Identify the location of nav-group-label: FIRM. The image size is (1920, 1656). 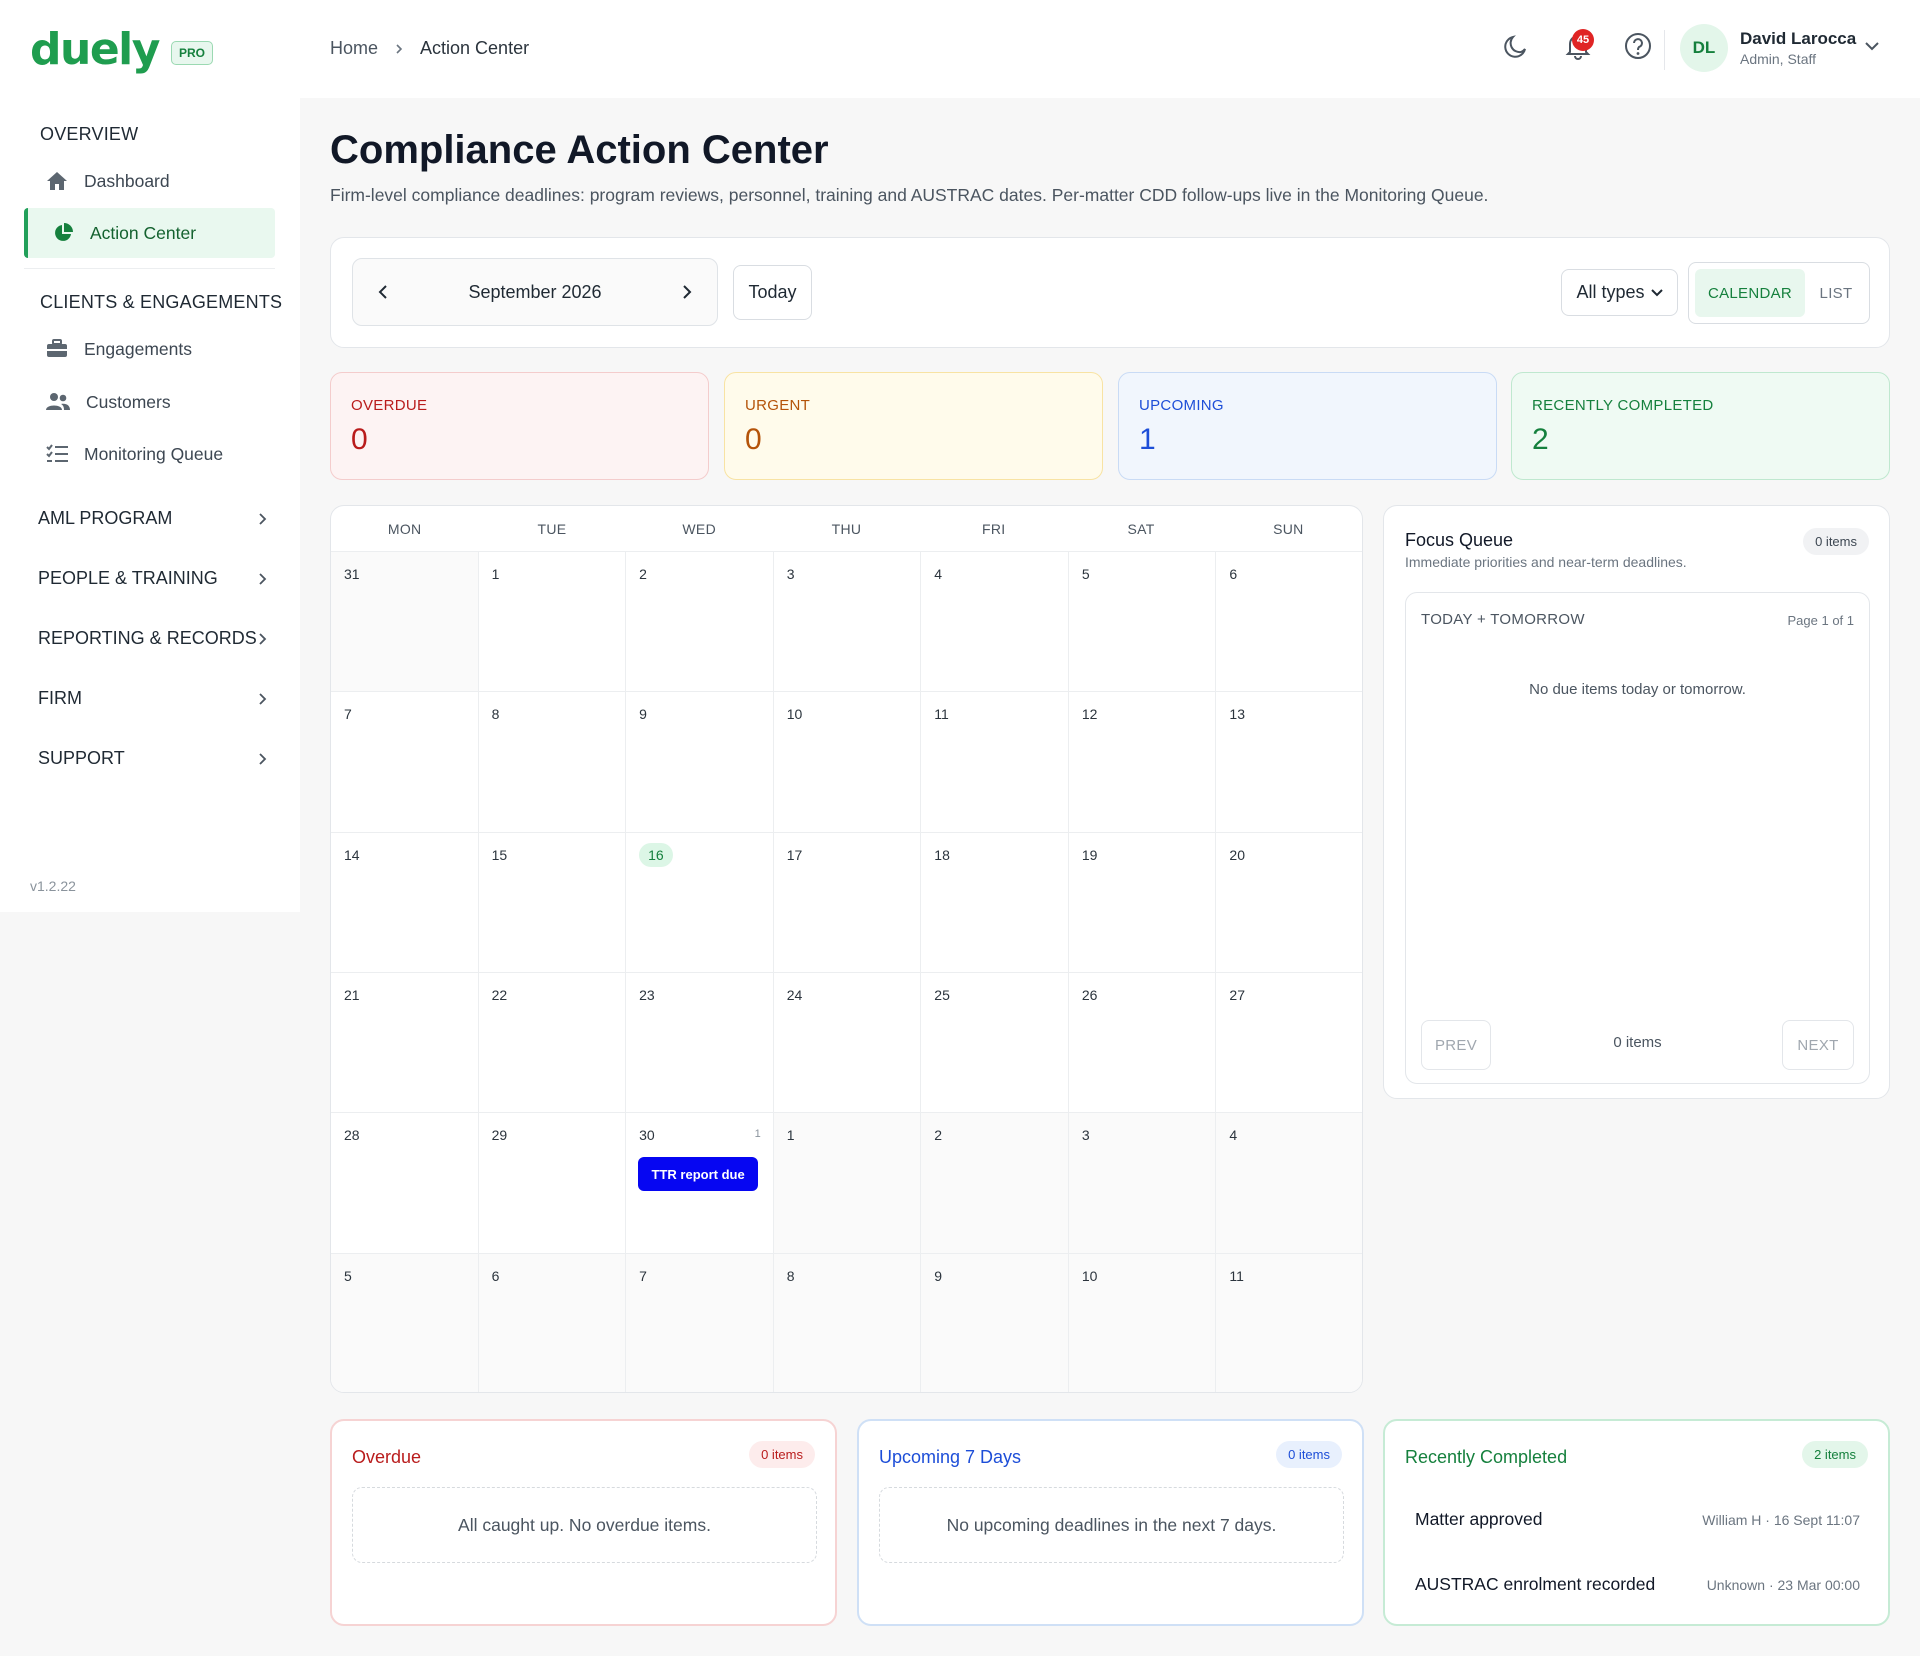
(60, 698).